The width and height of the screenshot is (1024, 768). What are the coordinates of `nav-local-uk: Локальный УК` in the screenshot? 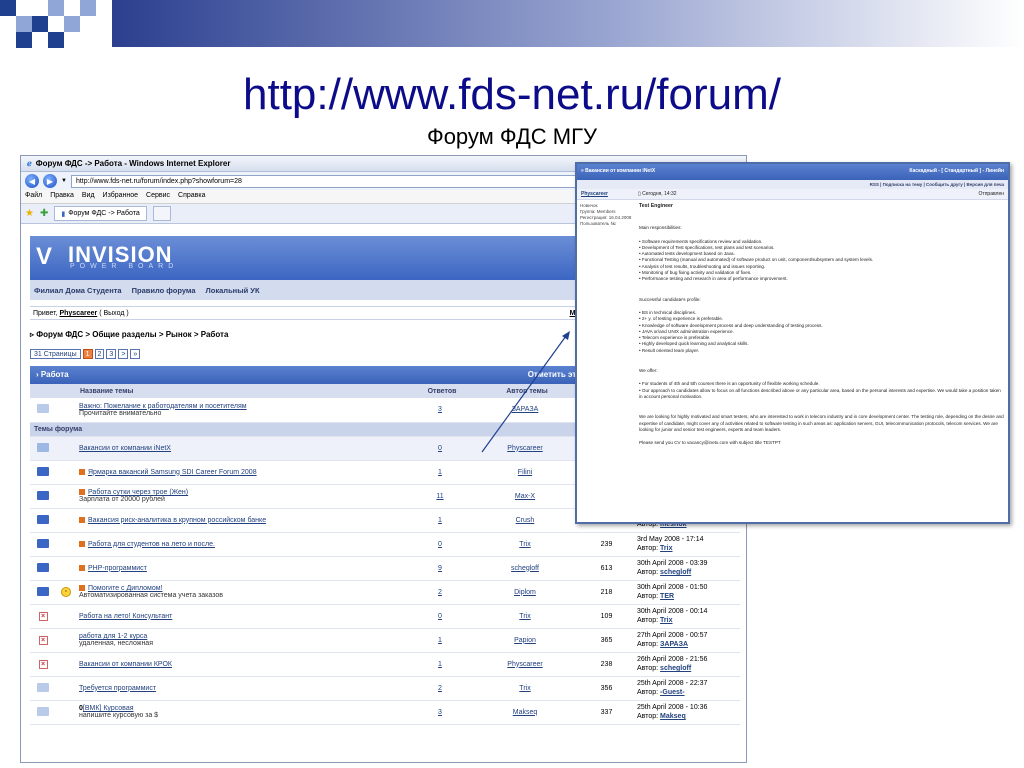 It's located at (233, 290).